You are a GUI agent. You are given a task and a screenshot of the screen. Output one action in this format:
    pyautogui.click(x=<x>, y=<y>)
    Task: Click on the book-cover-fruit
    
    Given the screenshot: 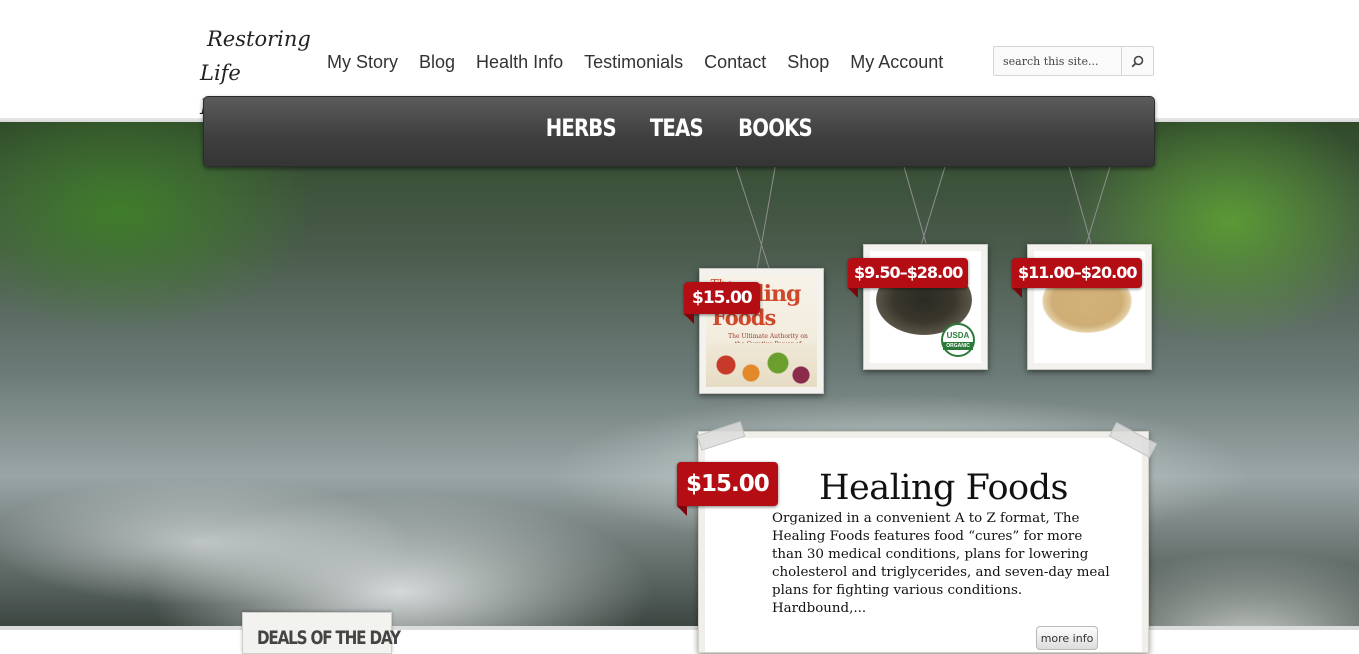 What is the action you would take?
    pyautogui.click(x=761, y=365)
    